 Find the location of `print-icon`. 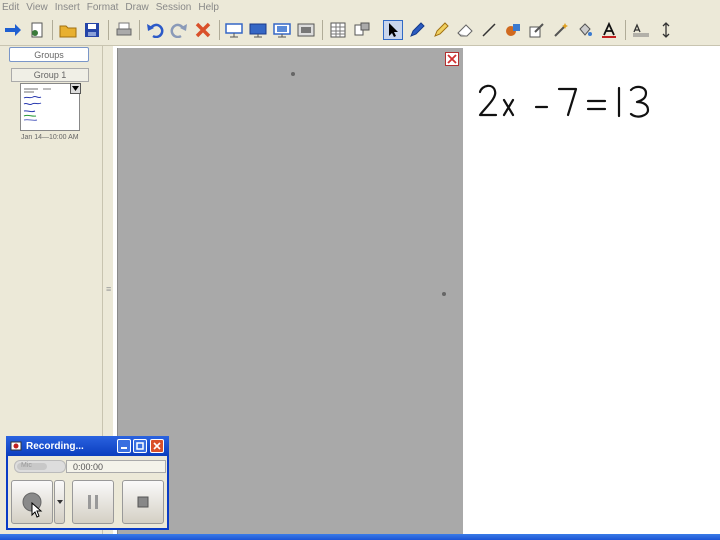

print-icon is located at coordinates (124, 30).